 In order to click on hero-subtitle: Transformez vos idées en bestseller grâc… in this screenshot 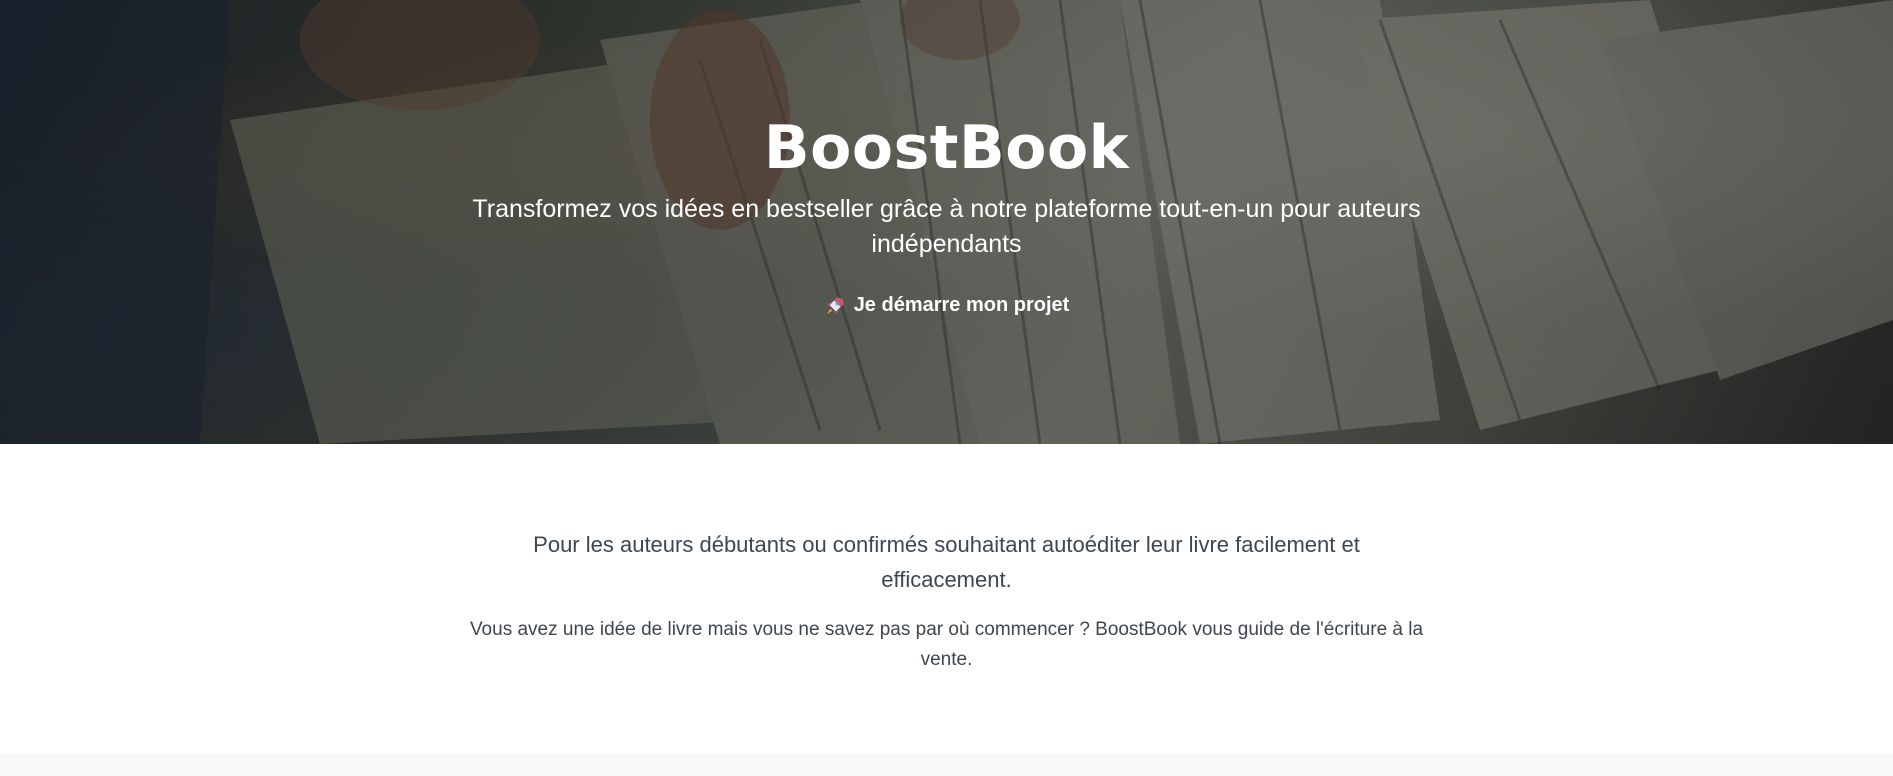, I will do `click(946, 226)`.